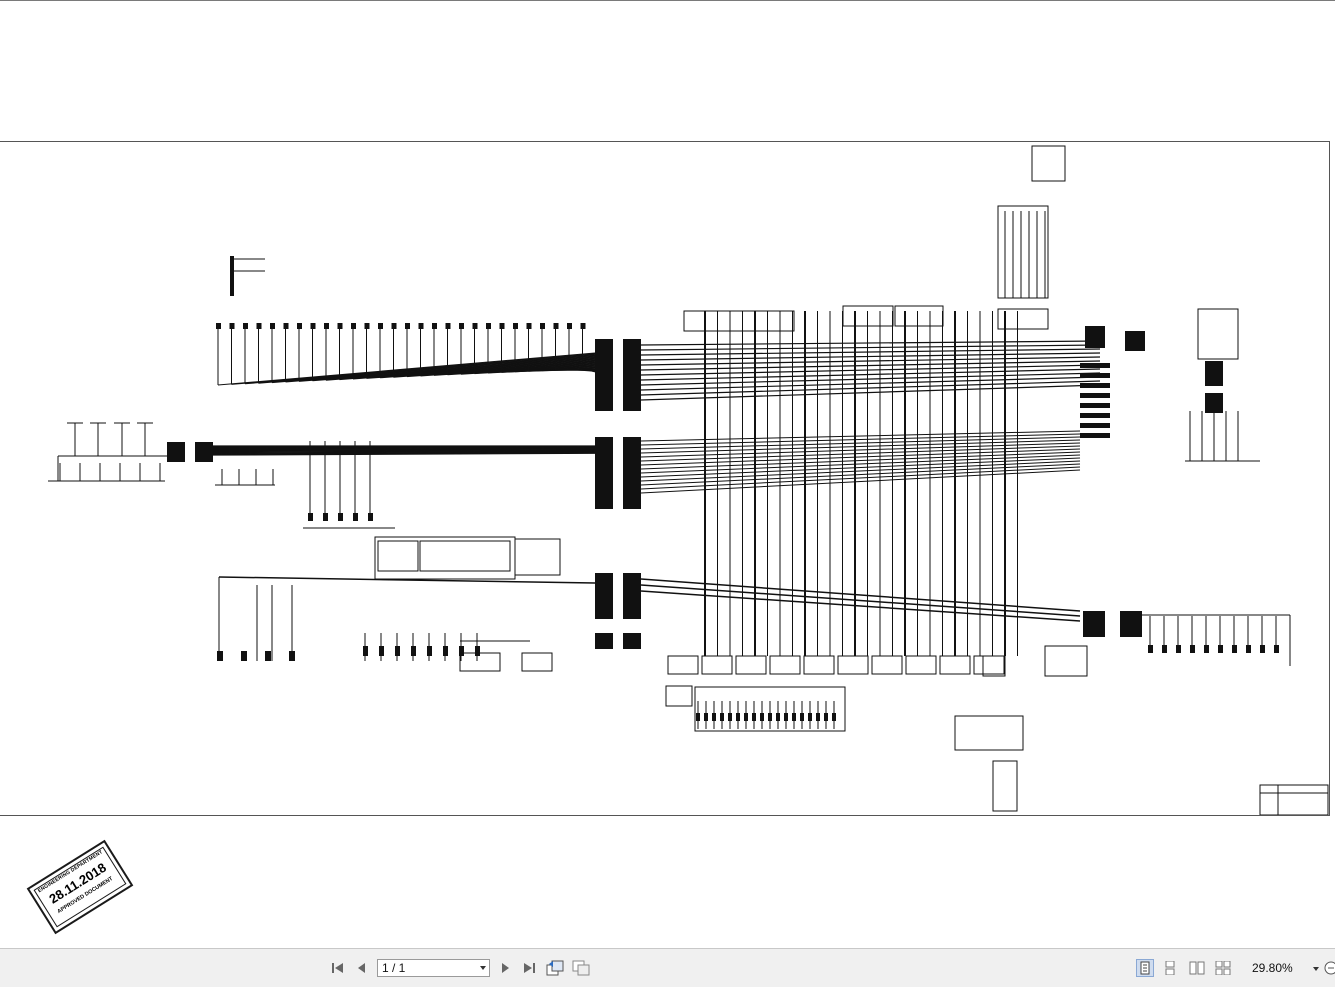  I want to click on go-back-view-icon, so click(555, 968).